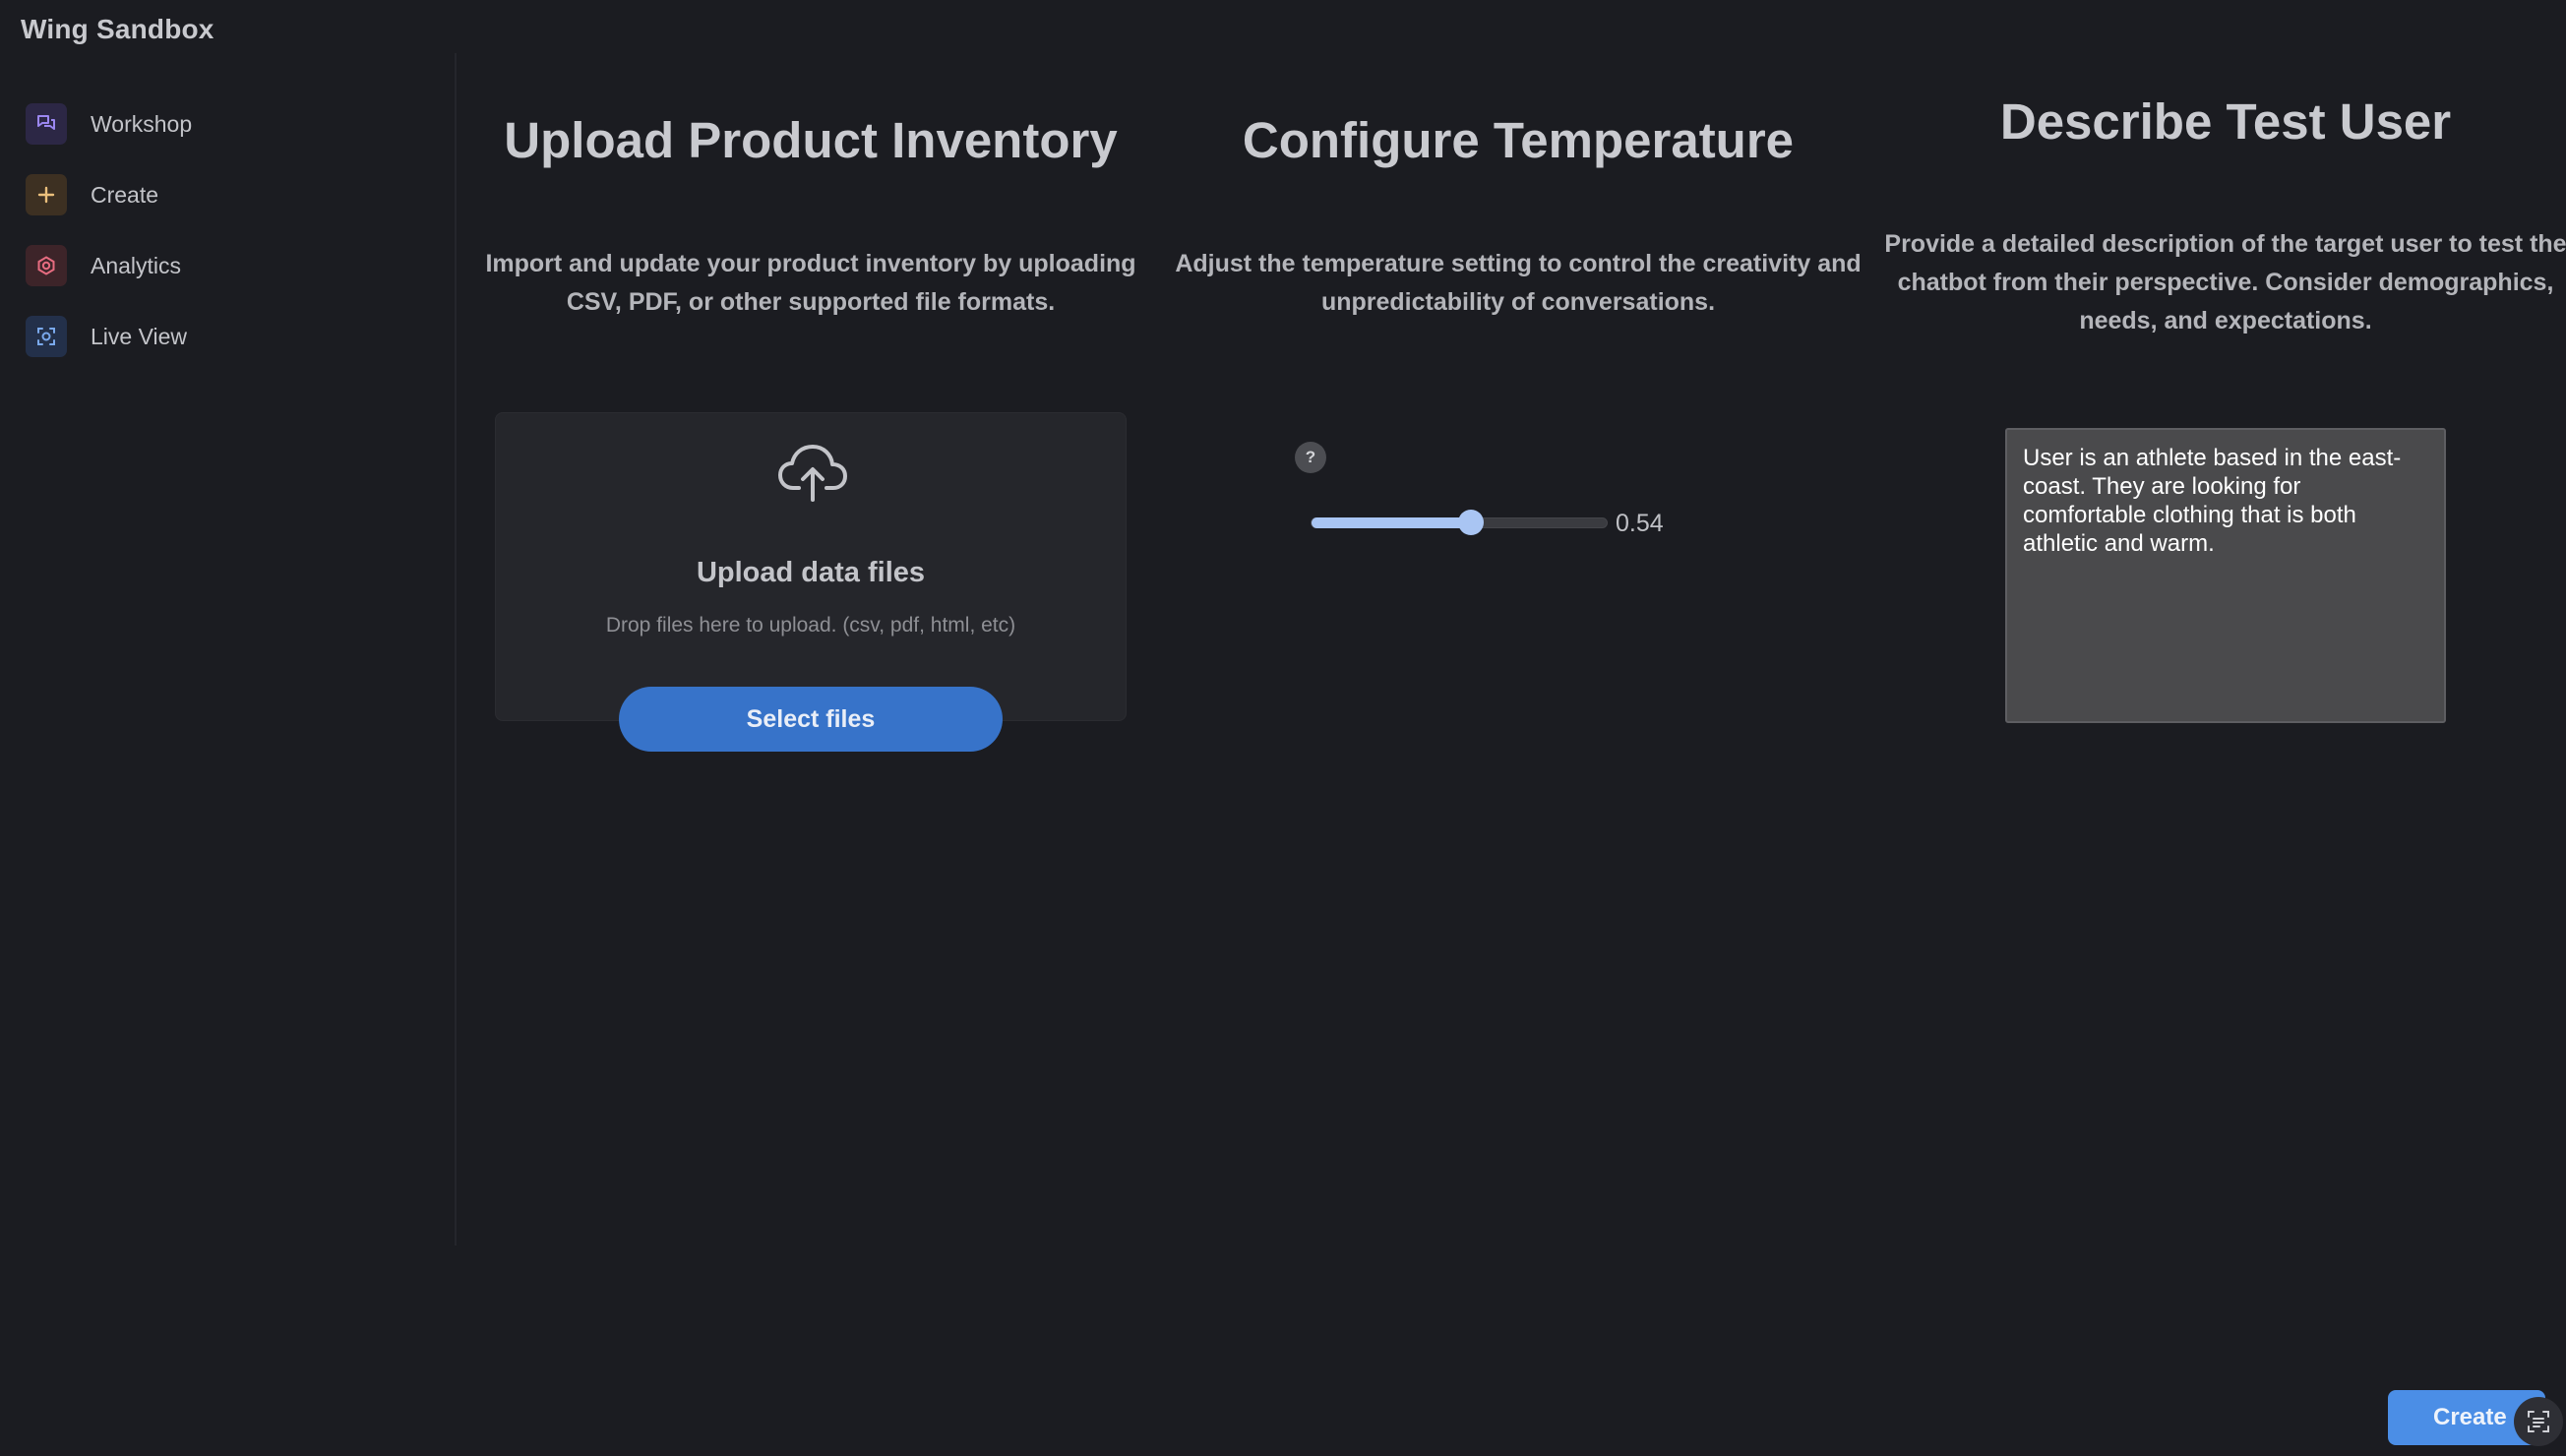 This screenshot has width=2566, height=1456. Describe the element at coordinates (136, 265) in the screenshot. I see `sidebar-item-label: Analytics` at that location.